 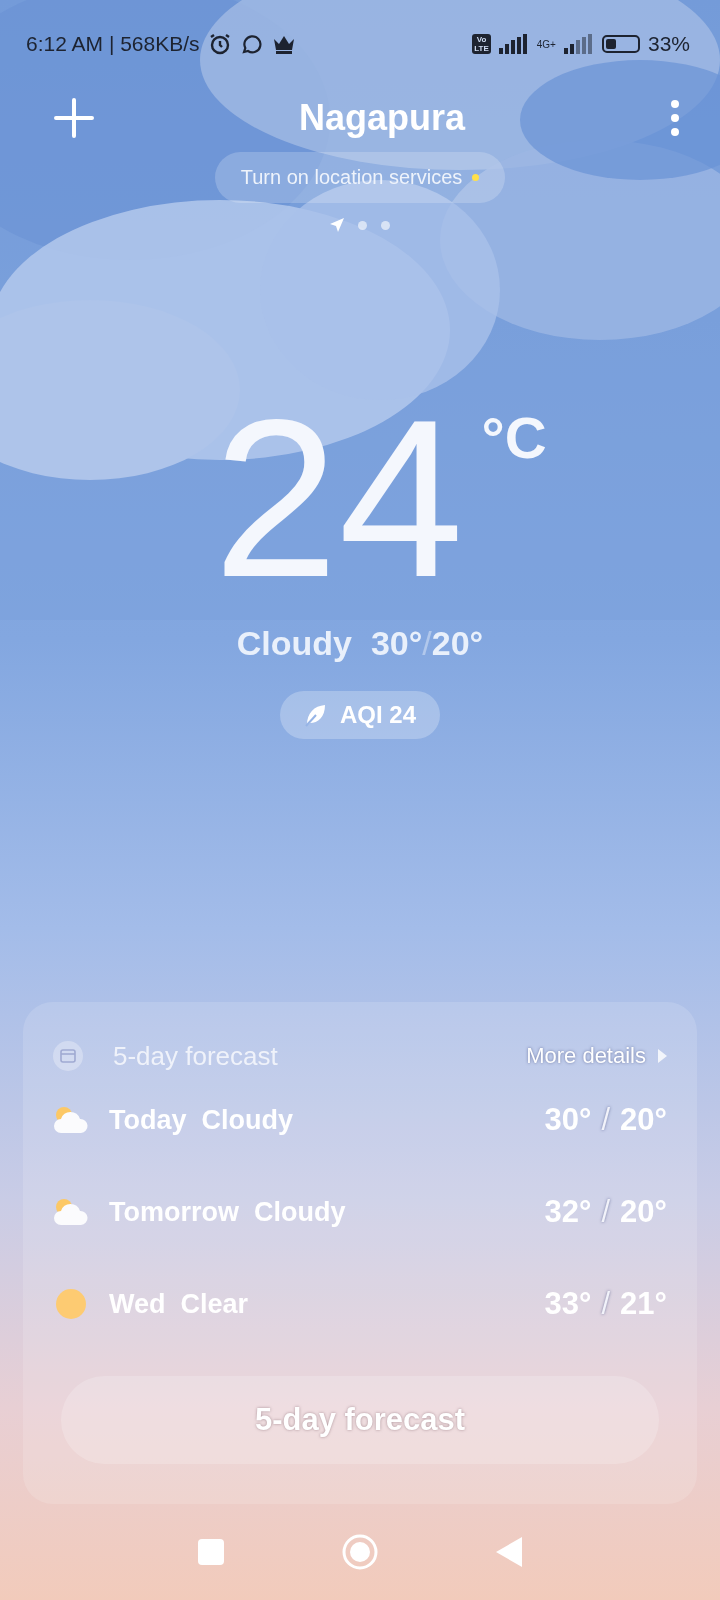 I want to click on recents-icon, so click(x=211, y=1552).